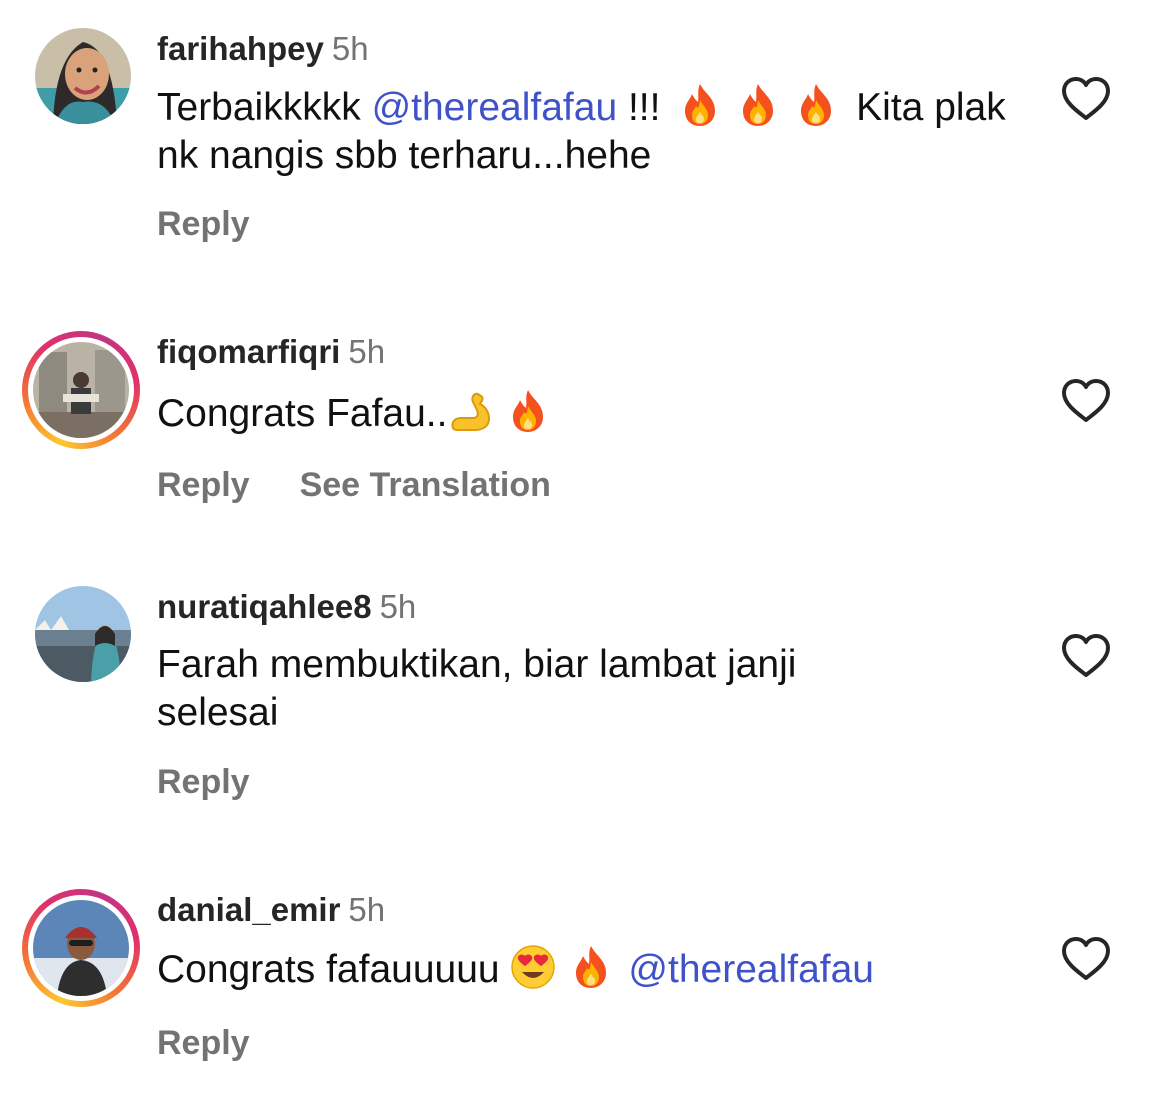 This screenshot has width=1169, height=1117. What do you see at coordinates (470, 411) in the screenshot?
I see `flexed-biceps-emoji-icon` at bounding box center [470, 411].